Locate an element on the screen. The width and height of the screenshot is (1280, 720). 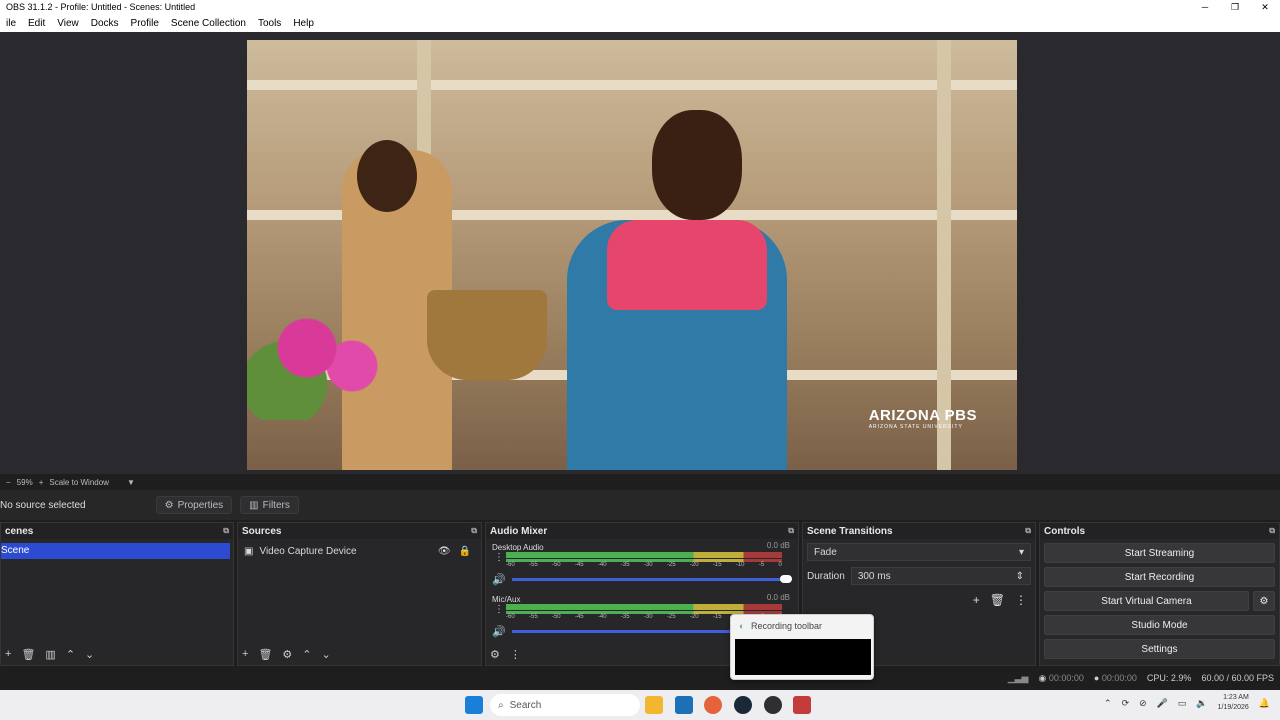
microphone-icon: 🎤 is located at coordinates (1162, 703).